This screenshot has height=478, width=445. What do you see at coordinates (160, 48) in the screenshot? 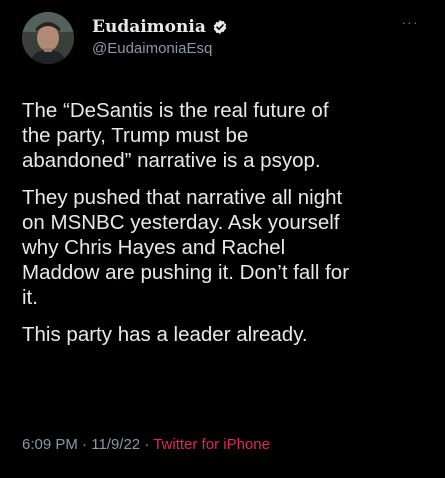
I see `user-handle: @EudaimoniaEsq` at bounding box center [160, 48].